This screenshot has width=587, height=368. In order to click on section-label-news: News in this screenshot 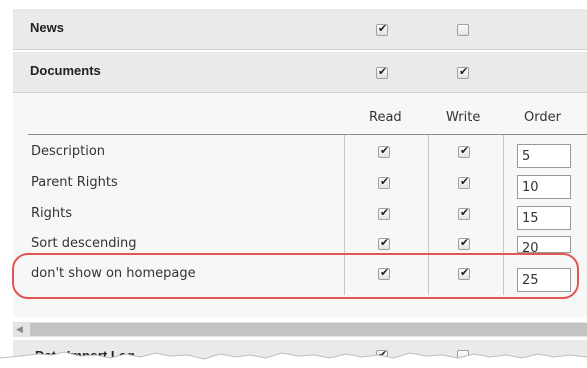, I will do `click(47, 27)`.